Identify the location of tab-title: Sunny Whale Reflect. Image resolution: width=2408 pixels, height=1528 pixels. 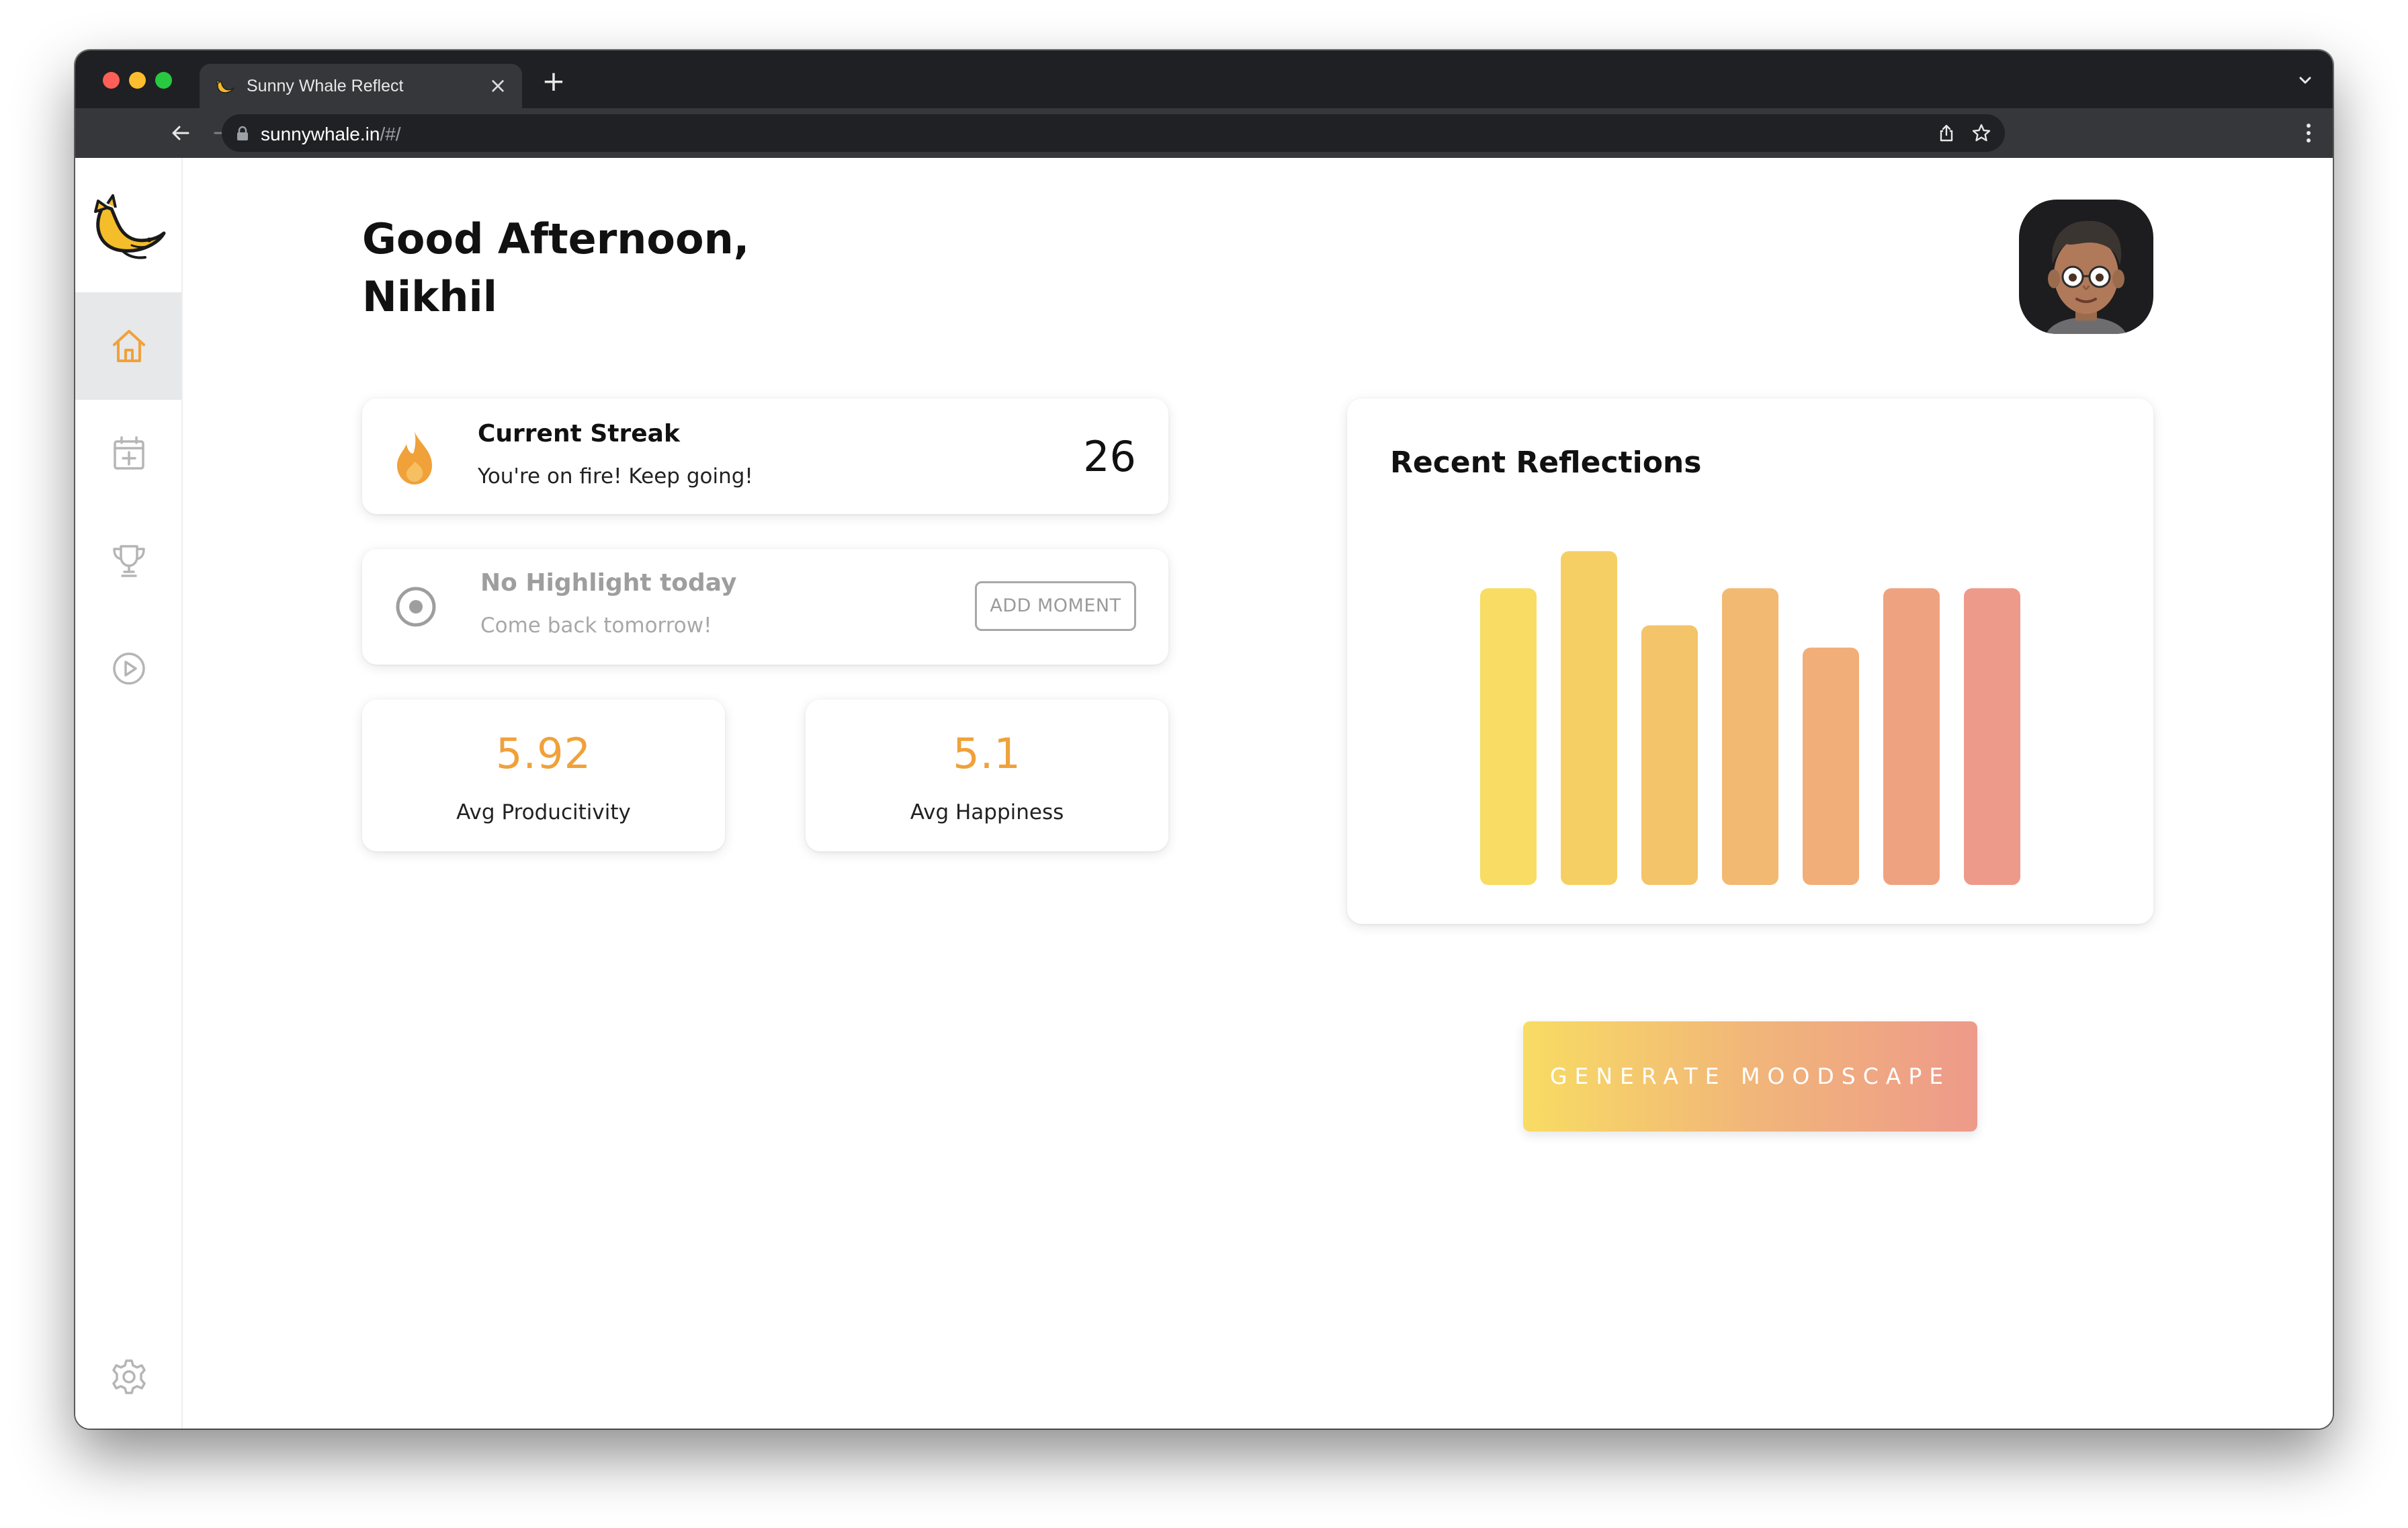
(325, 86).